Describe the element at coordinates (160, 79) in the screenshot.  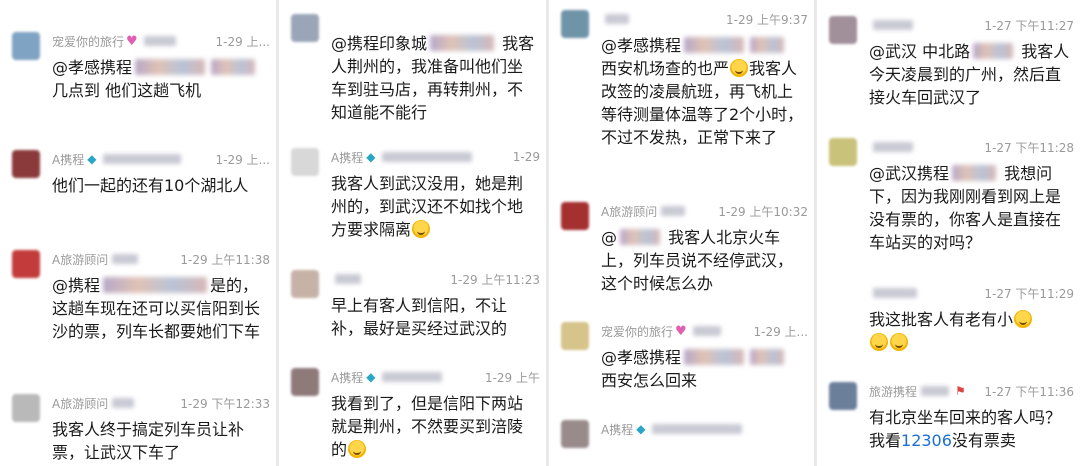
I see `message-text: @孝感携程 几点到 他们这趟飞机` at that location.